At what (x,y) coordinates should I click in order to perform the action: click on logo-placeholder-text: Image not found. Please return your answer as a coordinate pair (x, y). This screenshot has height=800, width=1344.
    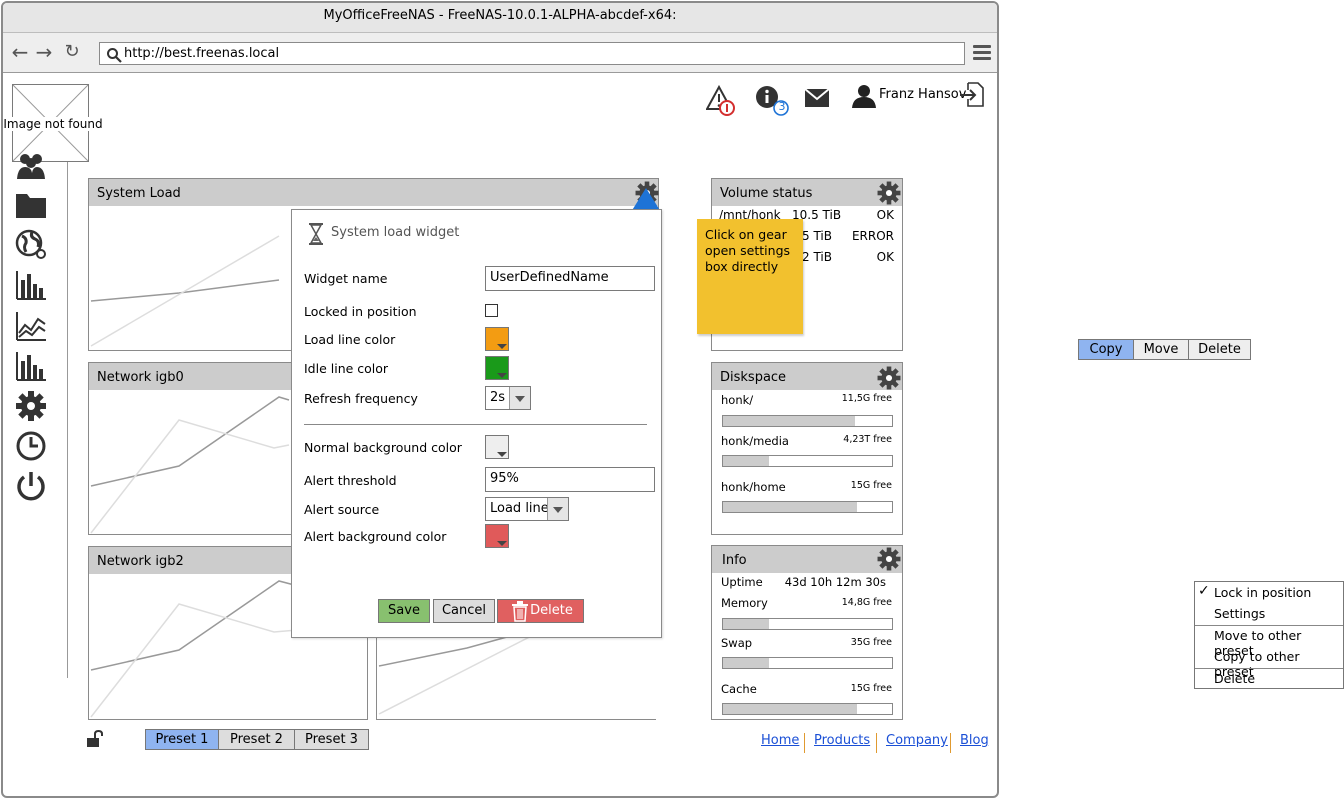
    Looking at the image, I should click on (53, 124).